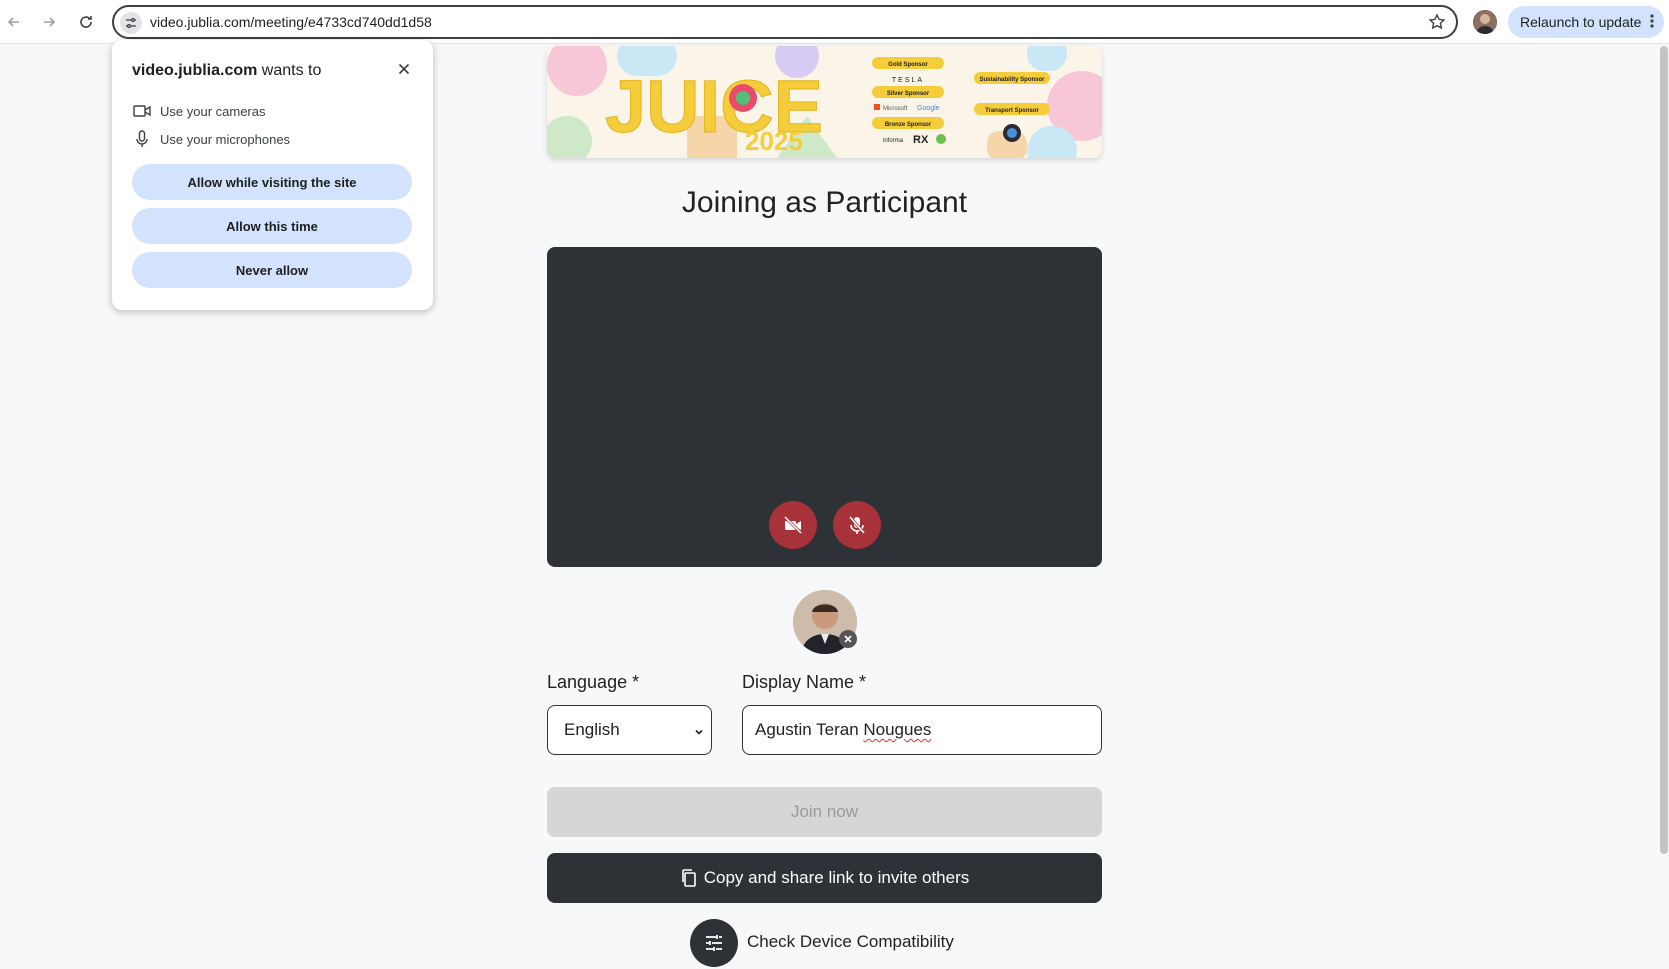  Describe the element at coordinates (714, 943) in the screenshot. I see `tune-sliders-icon` at that location.